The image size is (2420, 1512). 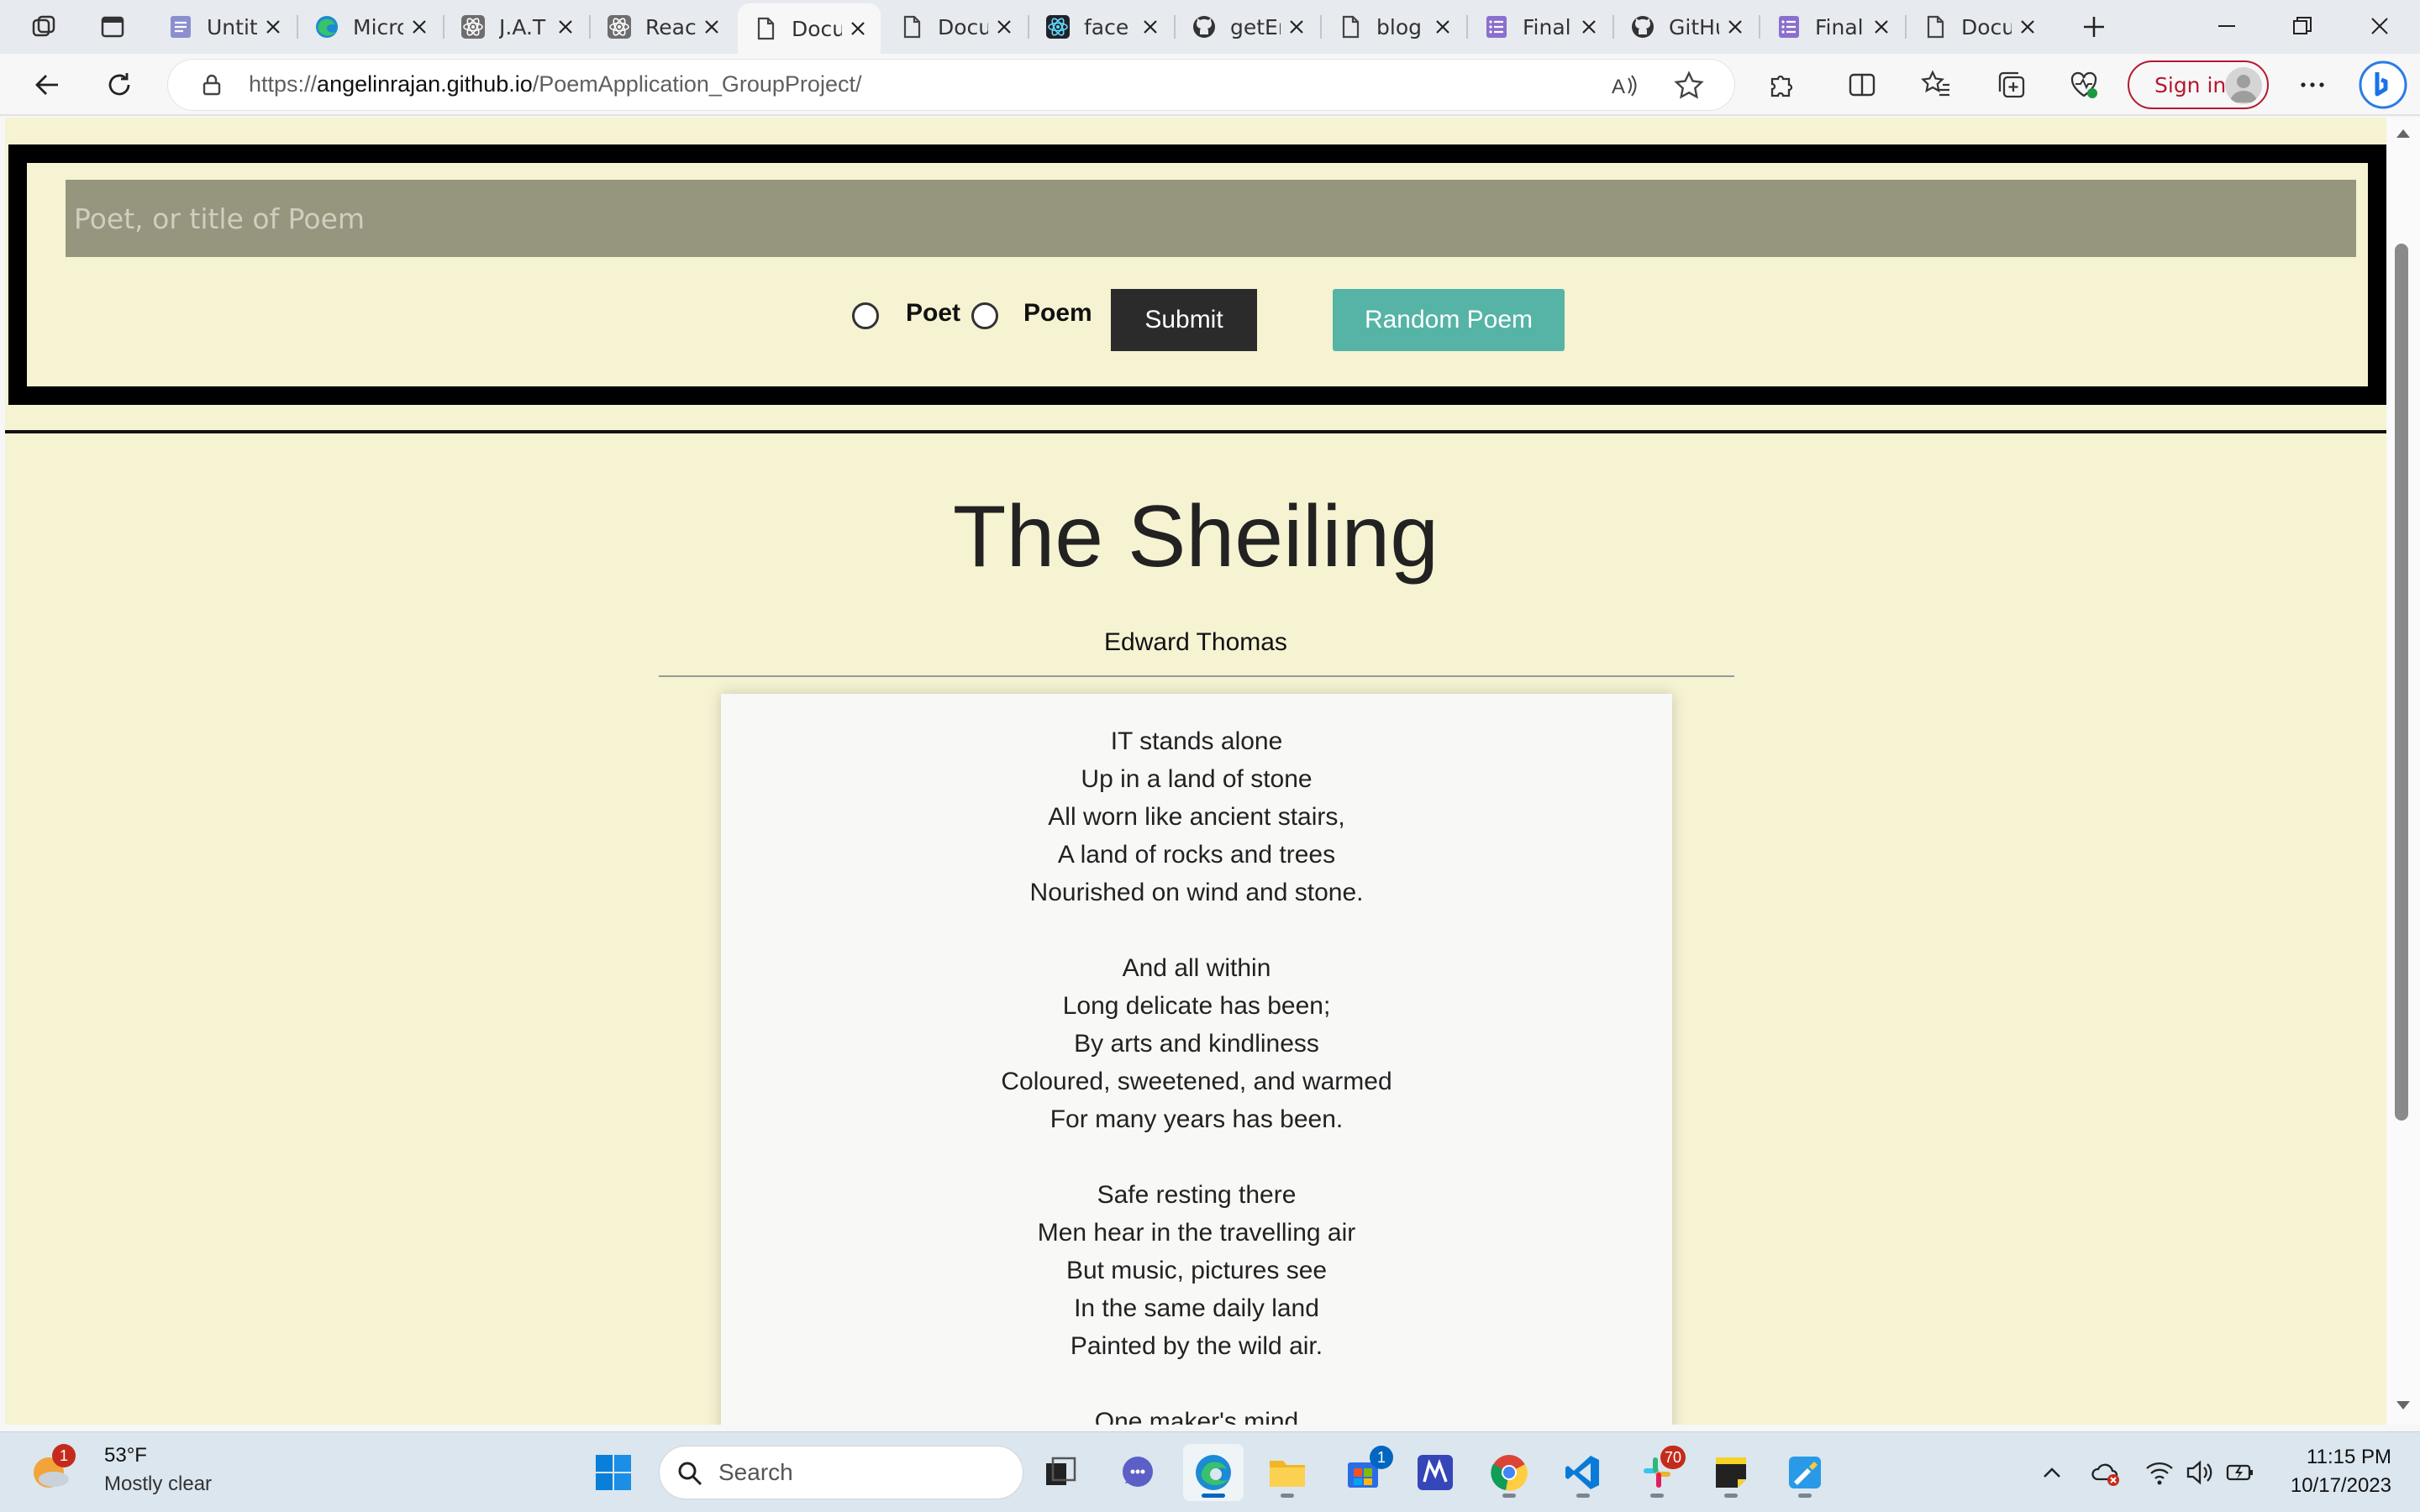 I want to click on store-app: 1, so click(x=1363, y=1472).